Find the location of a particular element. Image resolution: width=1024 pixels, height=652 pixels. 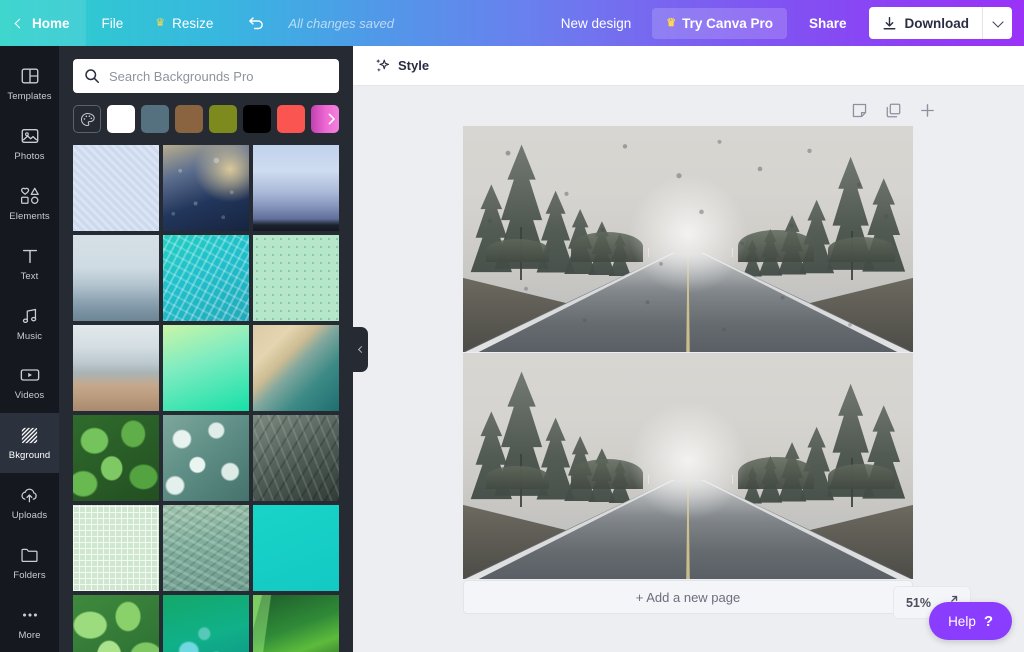

sidebar-item-elements: Elements is located at coordinates (29, 204).